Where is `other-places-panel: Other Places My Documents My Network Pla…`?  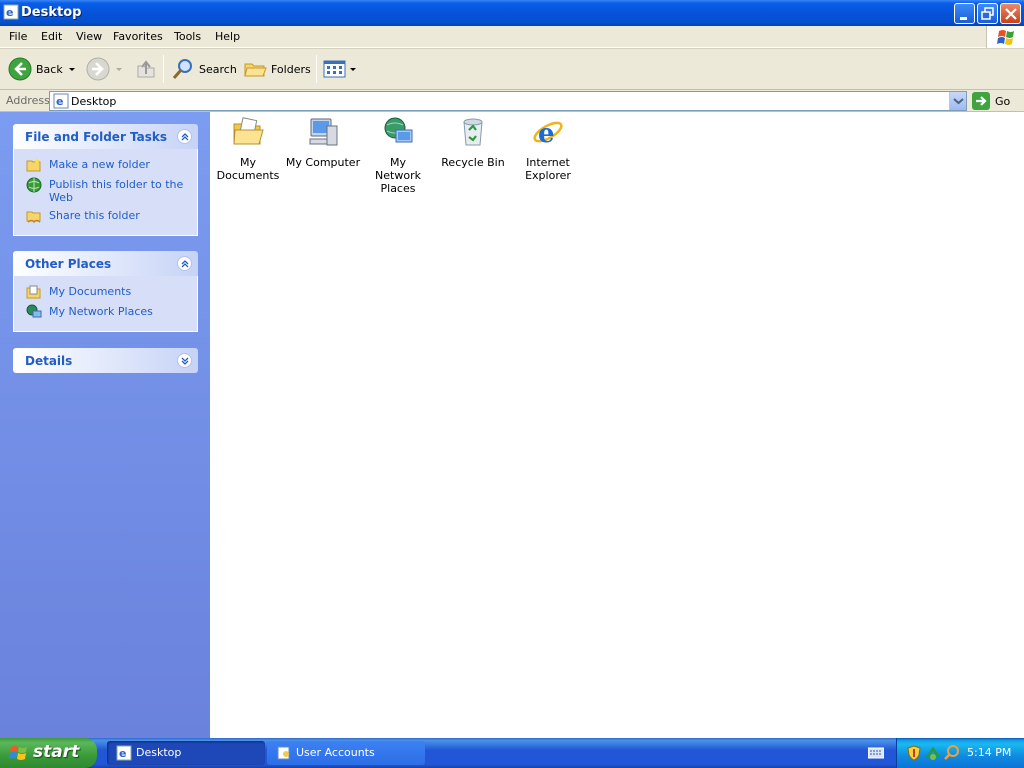
other-places-panel: Other Places My Documents My Network Pla… is located at coordinates (105, 291).